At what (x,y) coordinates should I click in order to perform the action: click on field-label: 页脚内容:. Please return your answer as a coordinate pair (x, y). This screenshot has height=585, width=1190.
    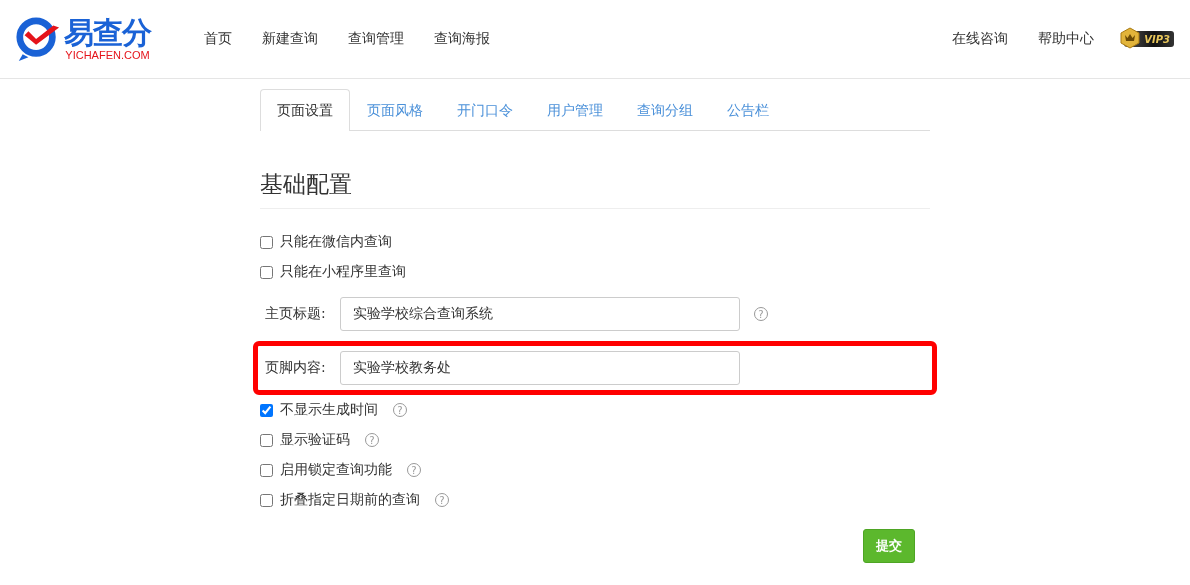
    Looking at the image, I should click on (296, 368).